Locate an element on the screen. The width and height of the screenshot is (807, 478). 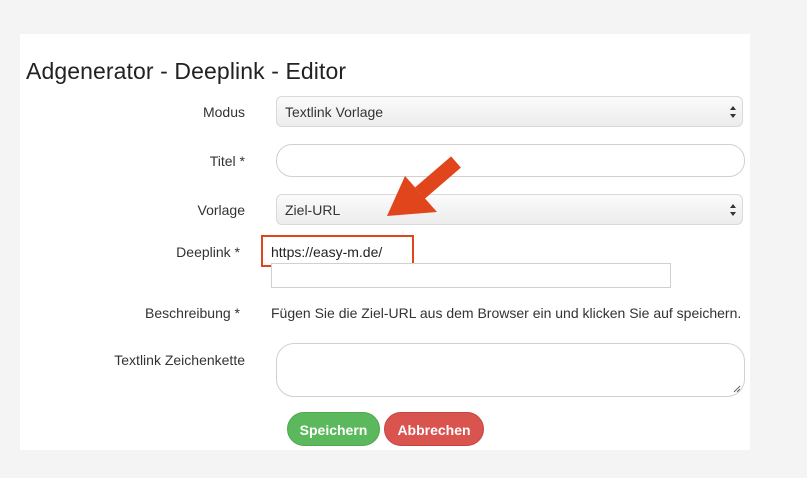
vorlage-select-value: Ziel-URL is located at coordinates (313, 210).